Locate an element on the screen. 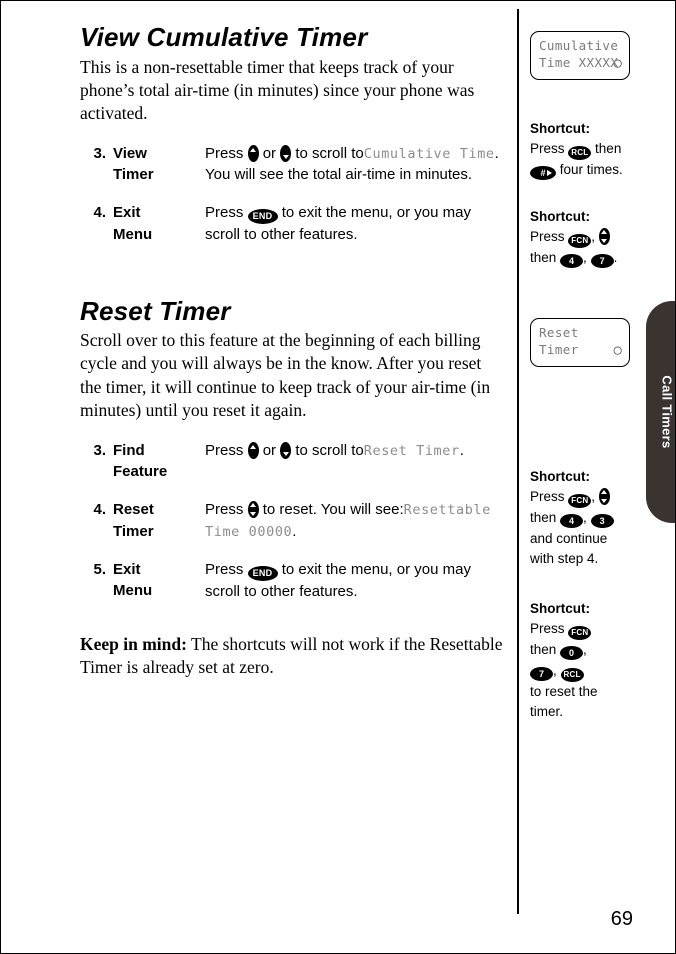  step-name-line1: Find is located at coordinates (129, 450).